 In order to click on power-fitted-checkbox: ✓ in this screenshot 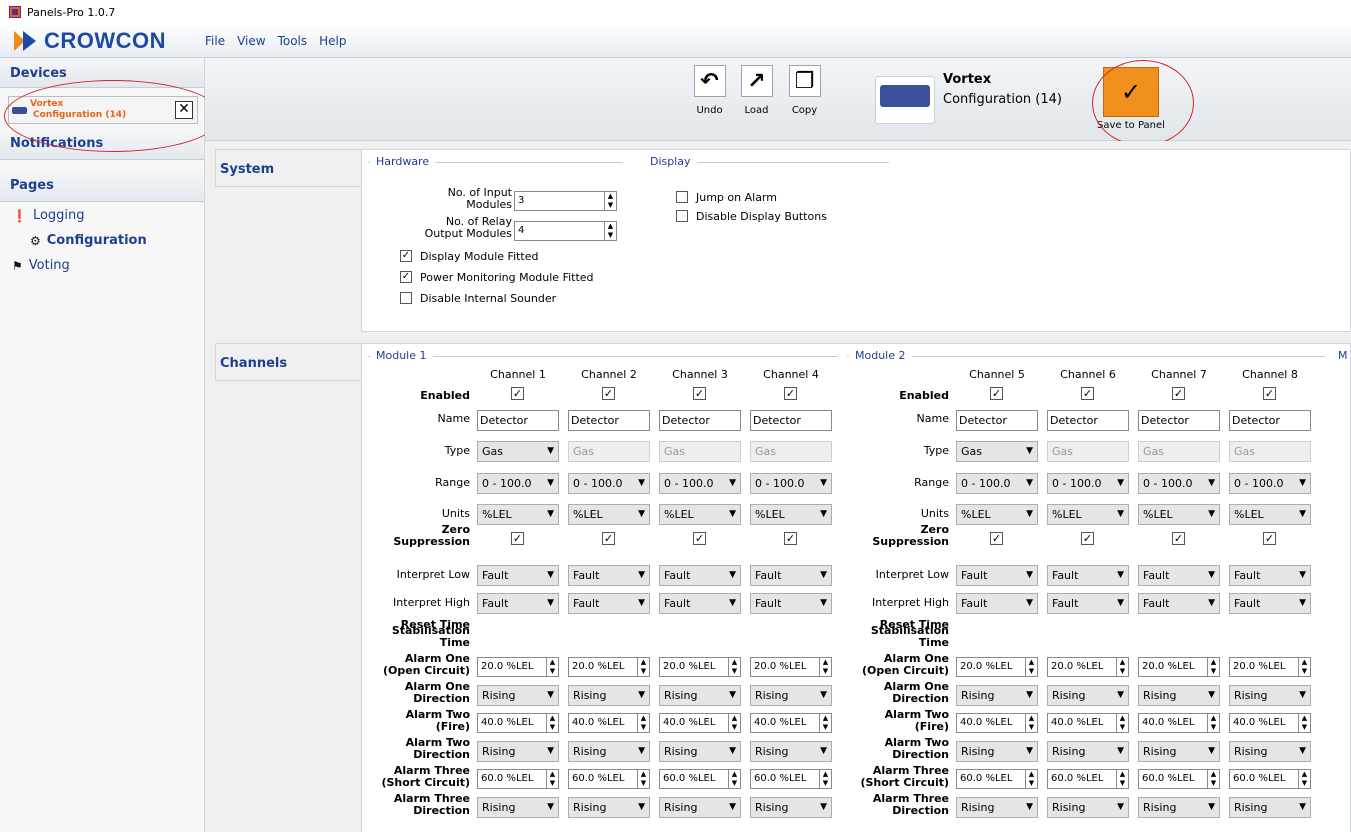, I will do `click(406, 277)`.